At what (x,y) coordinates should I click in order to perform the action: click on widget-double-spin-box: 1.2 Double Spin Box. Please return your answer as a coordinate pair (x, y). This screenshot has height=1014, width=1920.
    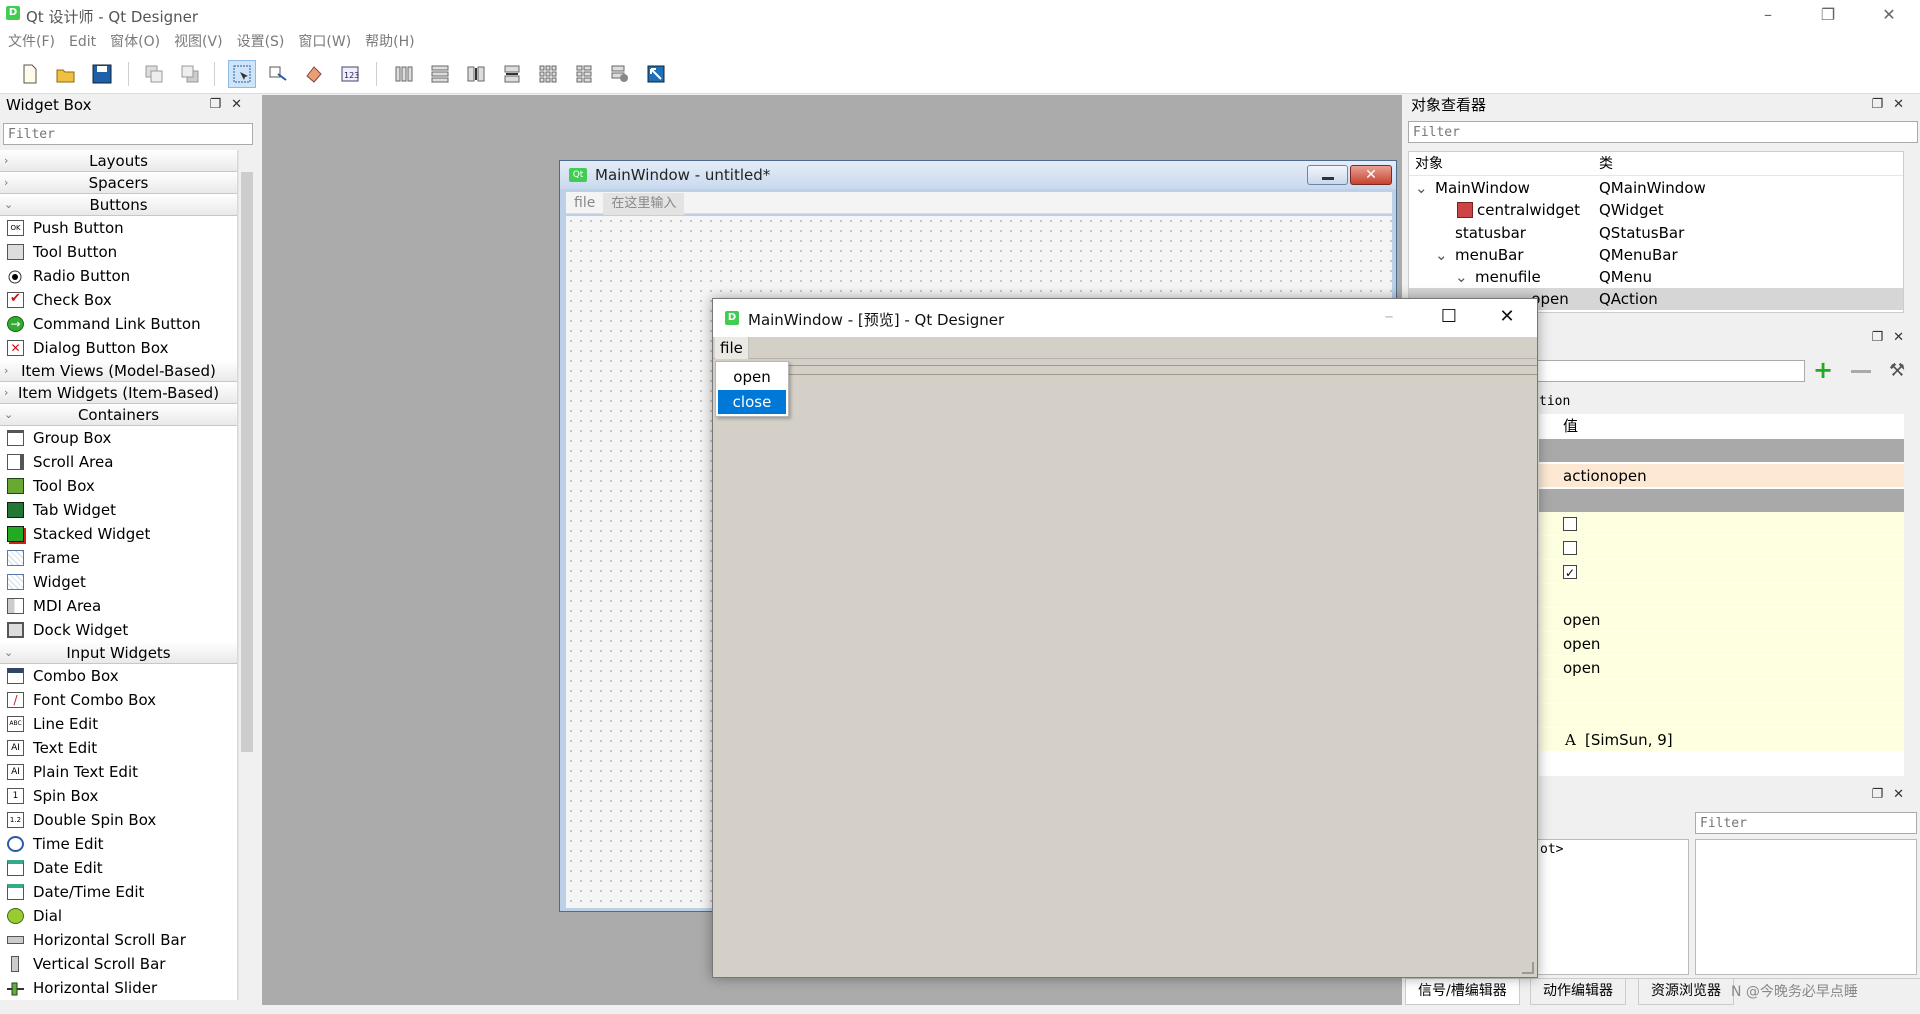
    Looking at the image, I should click on (118, 820).